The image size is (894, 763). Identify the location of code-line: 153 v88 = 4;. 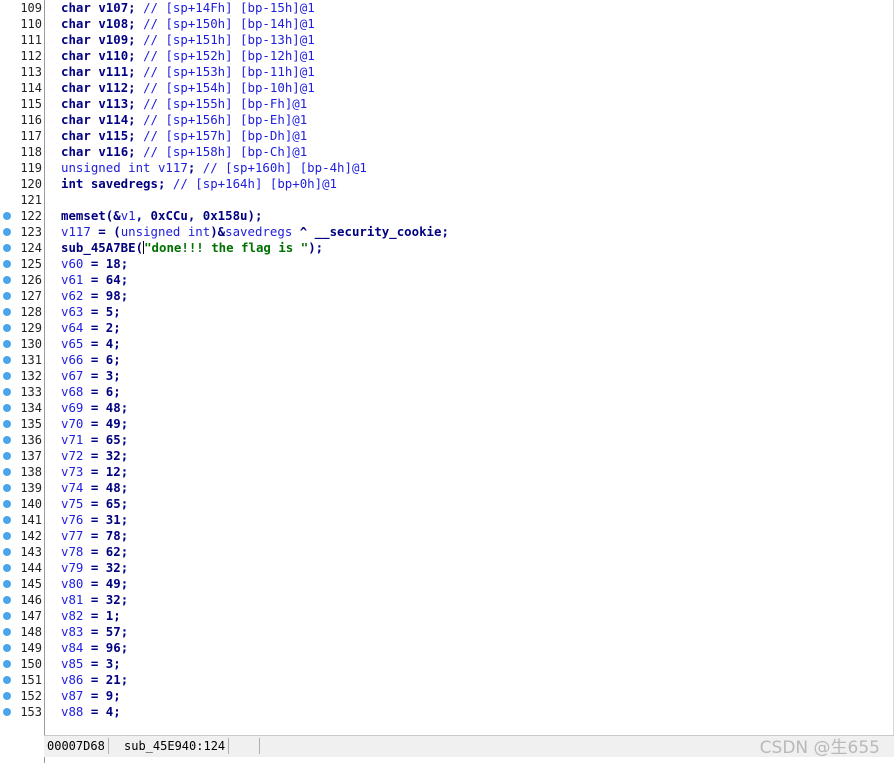
(447, 712).